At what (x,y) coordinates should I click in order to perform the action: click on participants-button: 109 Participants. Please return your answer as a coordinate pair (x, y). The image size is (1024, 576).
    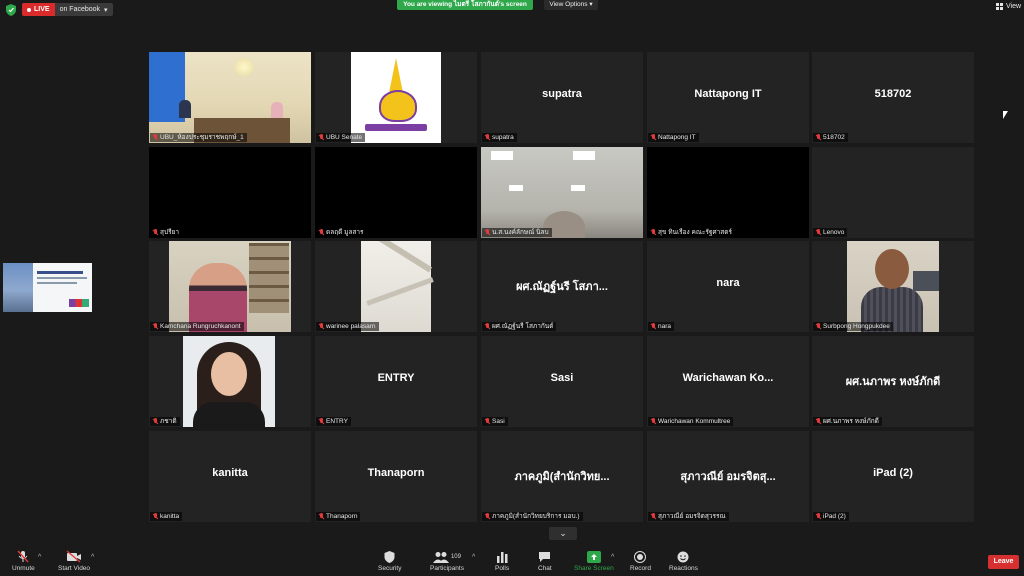
    Looking at the image, I should click on (447, 561).